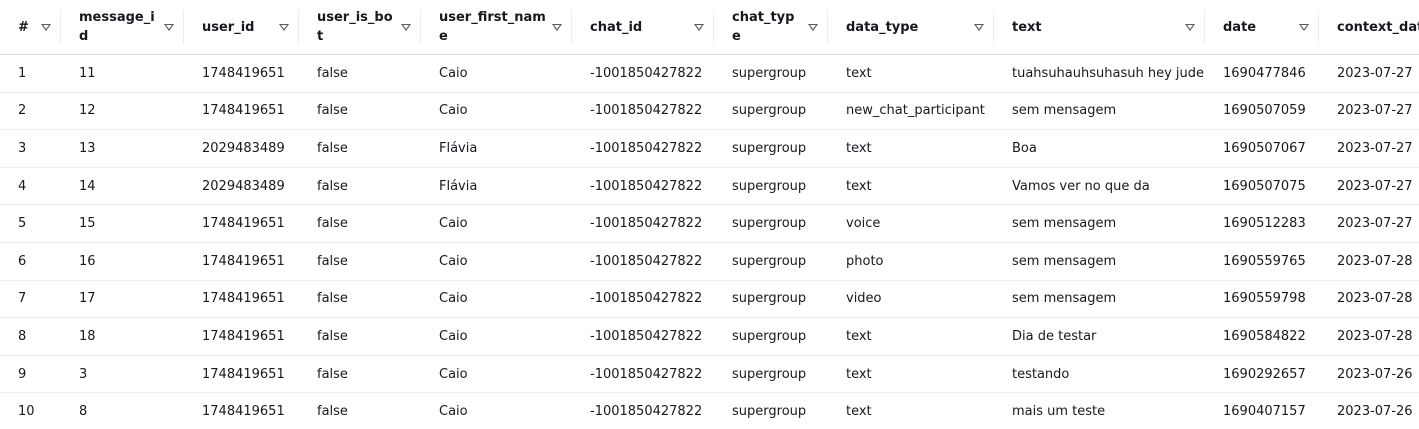  Describe the element at coordinates (122, 374) in the screenshot. I see `cell-message-id: 3` at that location.